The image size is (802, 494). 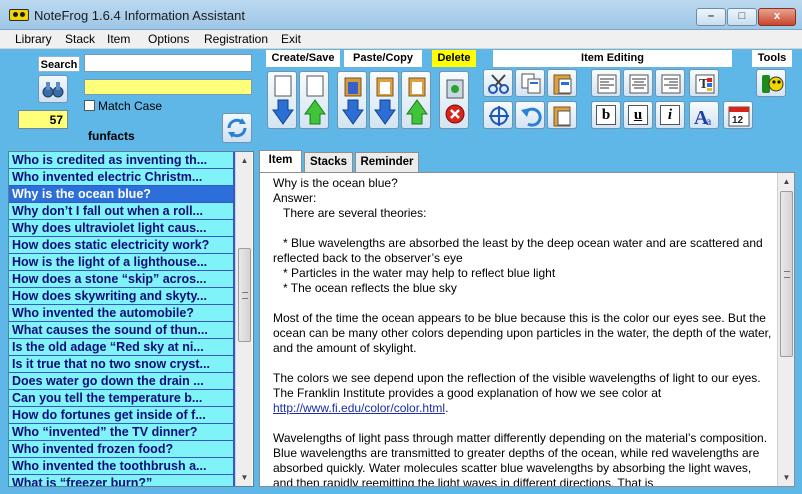 I want to click on app-icon, so click(x=19, y=15).